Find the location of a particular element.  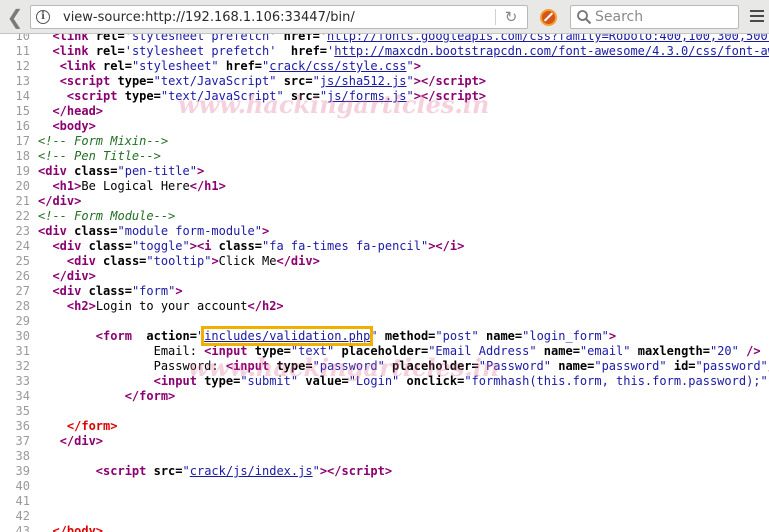

source-line: 38 is located at coordinates (384, 456).